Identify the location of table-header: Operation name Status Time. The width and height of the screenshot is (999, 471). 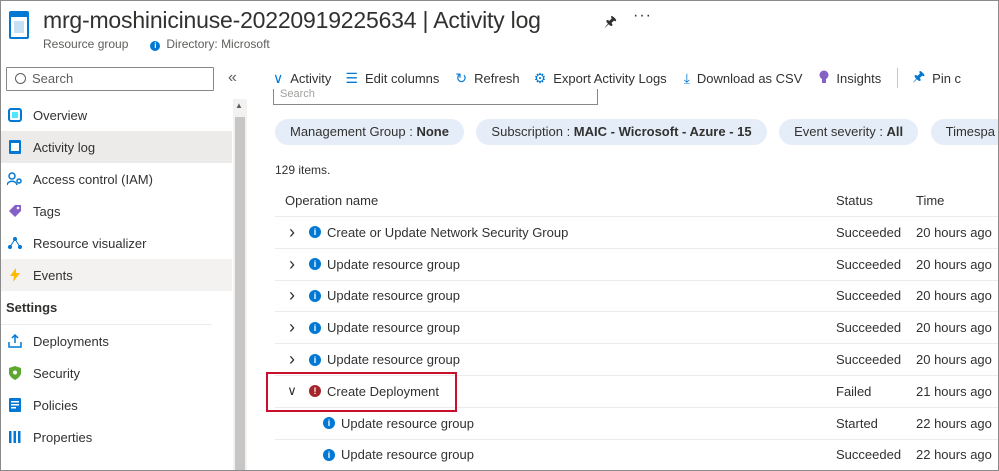
(636, 201).